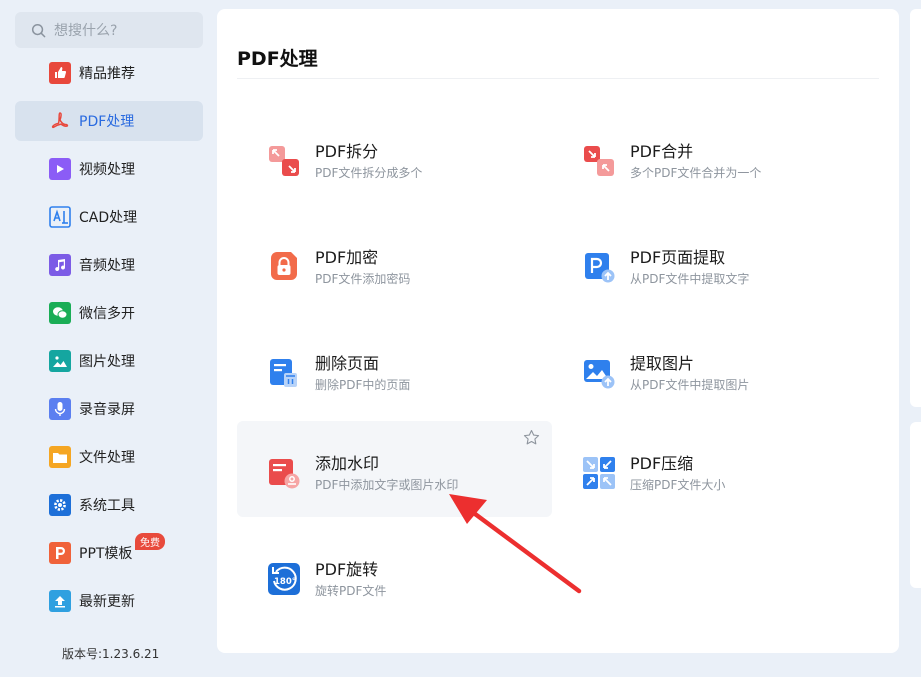 The image size is (921, 677). What do you see at coordinates (690, 385) in the screenshot?
I see `tool-desc: 从PDF文件中提取图片` at bounding box center [690, 385].